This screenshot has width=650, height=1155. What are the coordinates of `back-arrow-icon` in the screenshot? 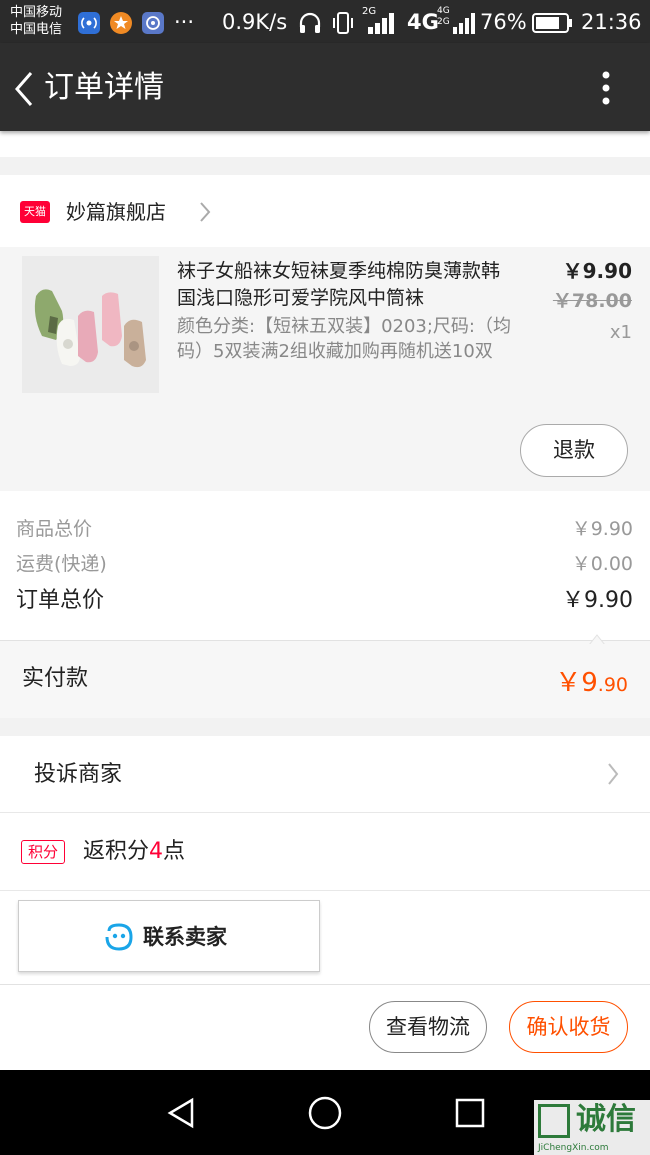 It's located at (24, 89).